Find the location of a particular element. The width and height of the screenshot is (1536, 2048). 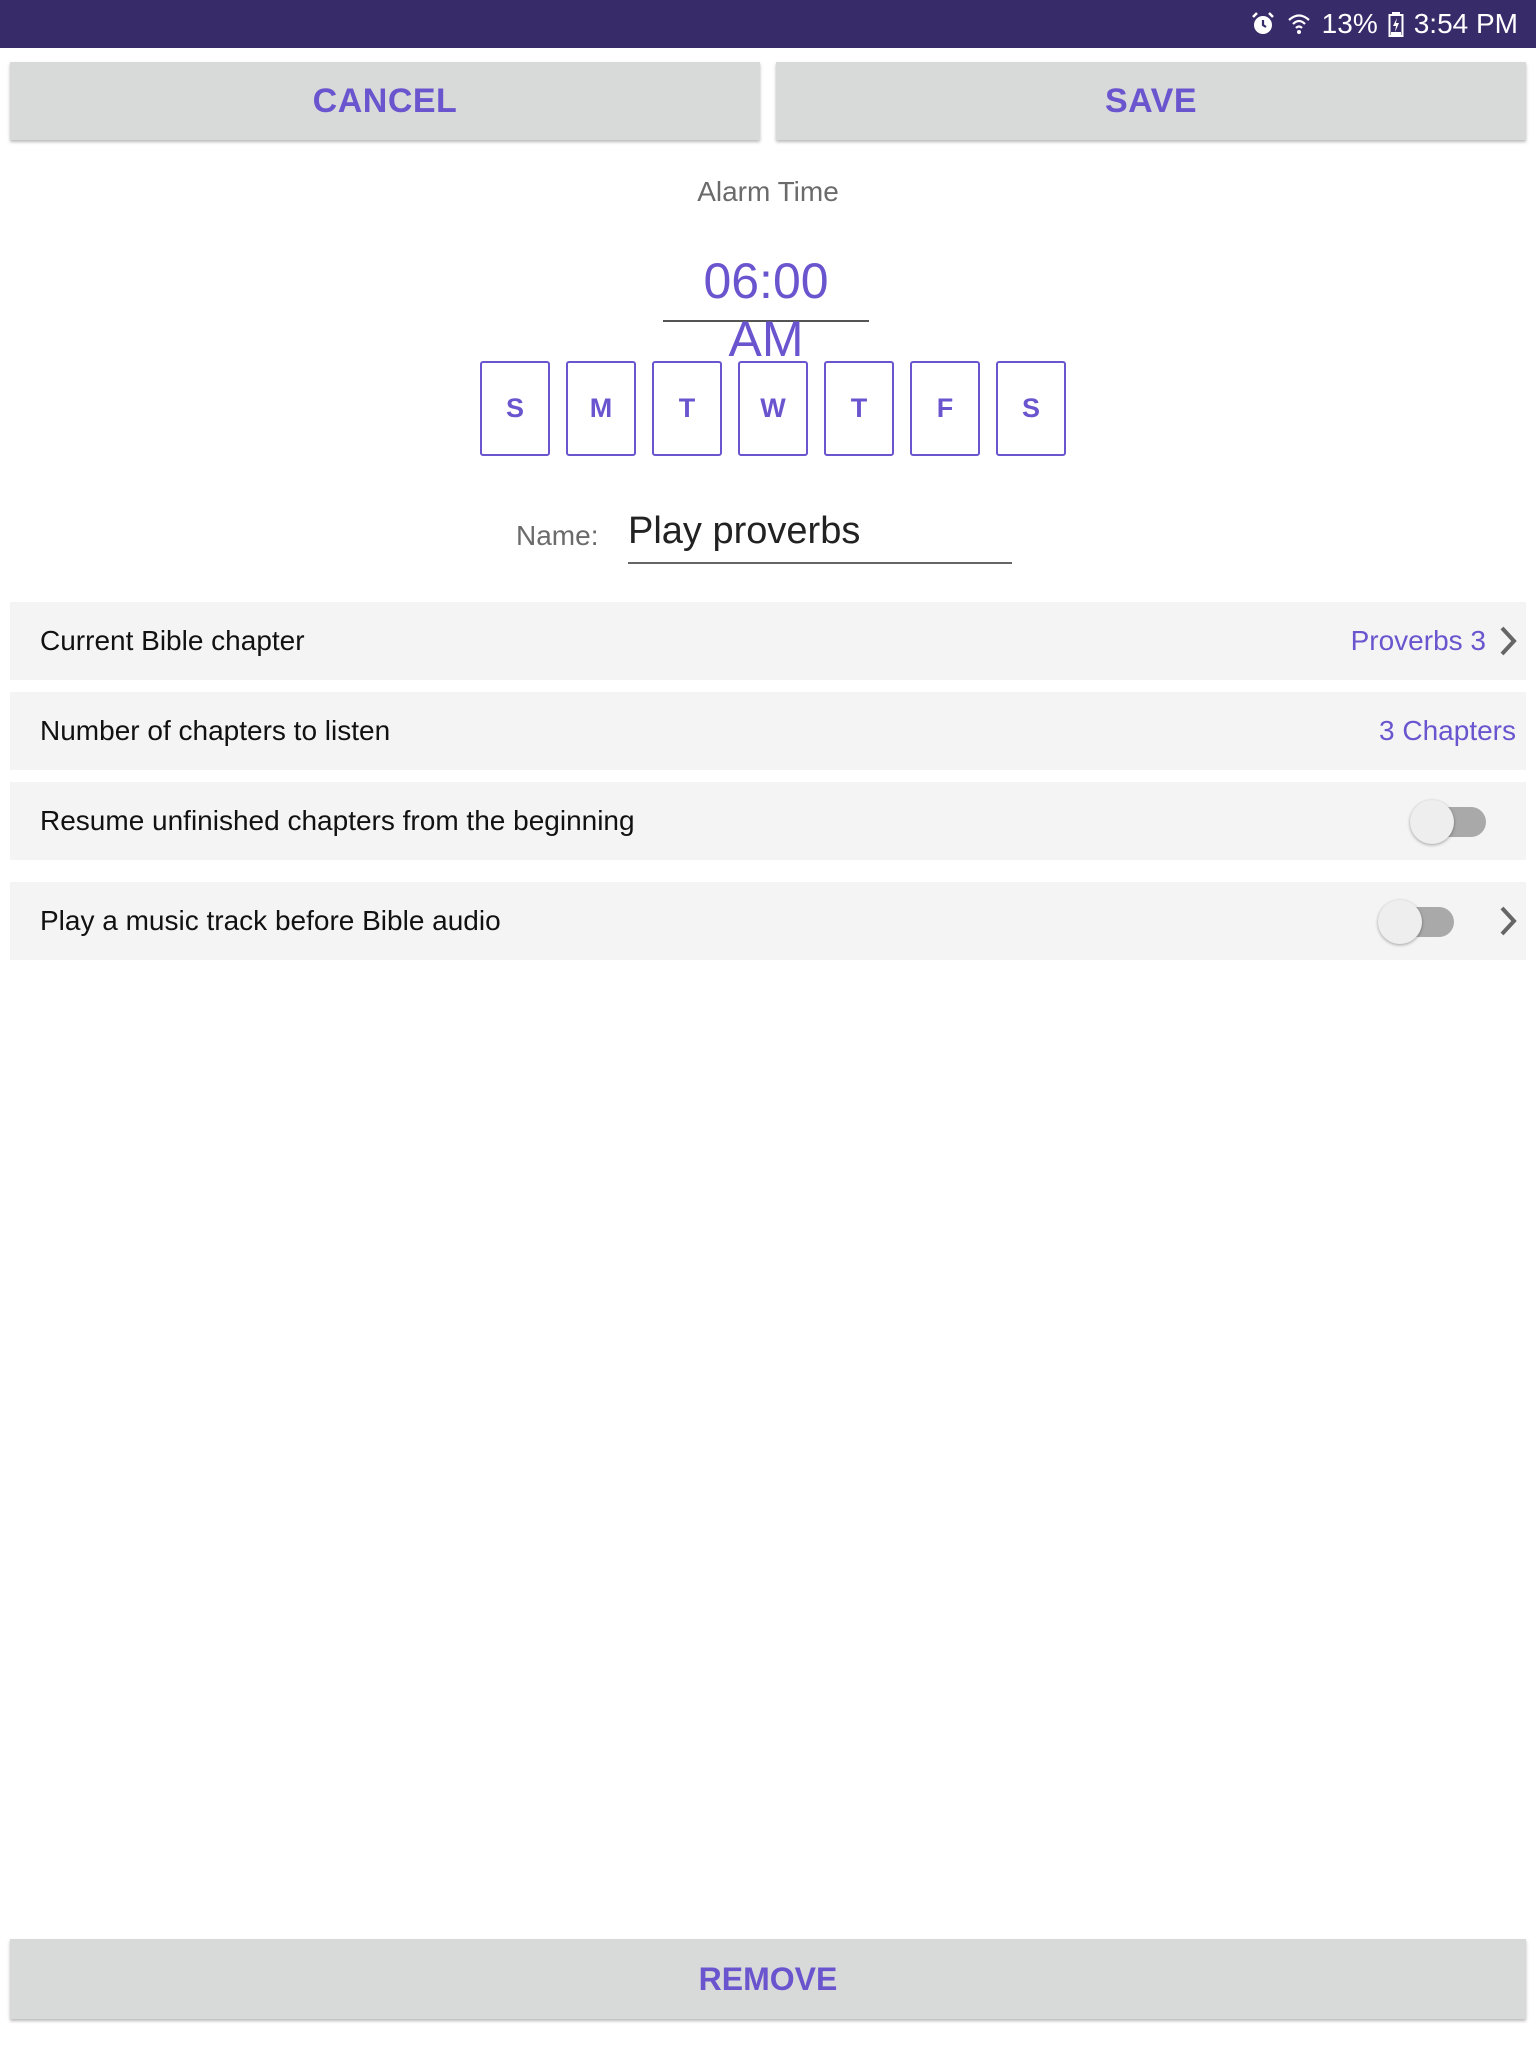

day-monday: M is located at coordinates (601, 408).